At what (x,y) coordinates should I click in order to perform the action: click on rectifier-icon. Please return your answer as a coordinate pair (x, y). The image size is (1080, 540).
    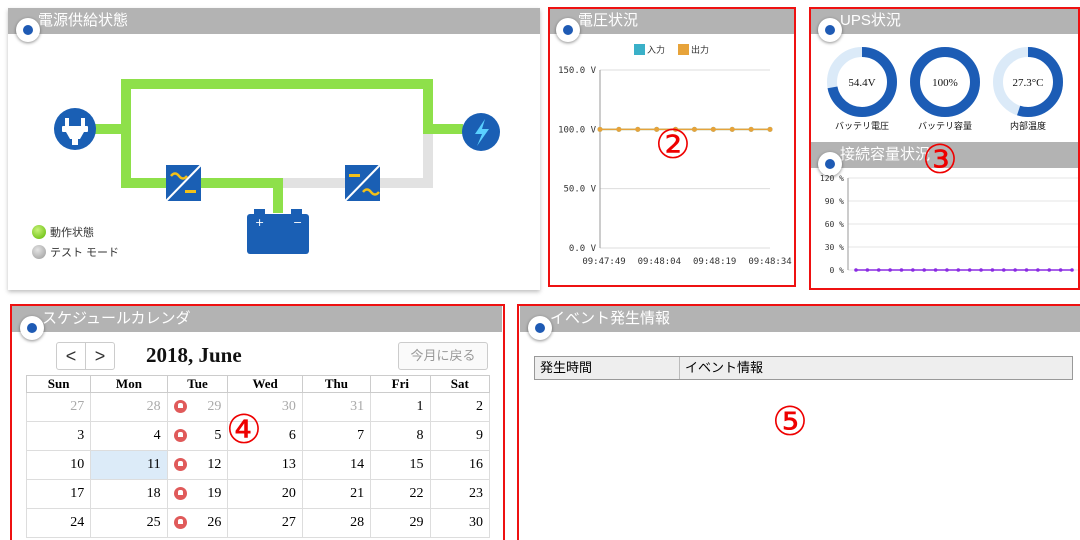
    Looking at the image, I should click on (183, 183).